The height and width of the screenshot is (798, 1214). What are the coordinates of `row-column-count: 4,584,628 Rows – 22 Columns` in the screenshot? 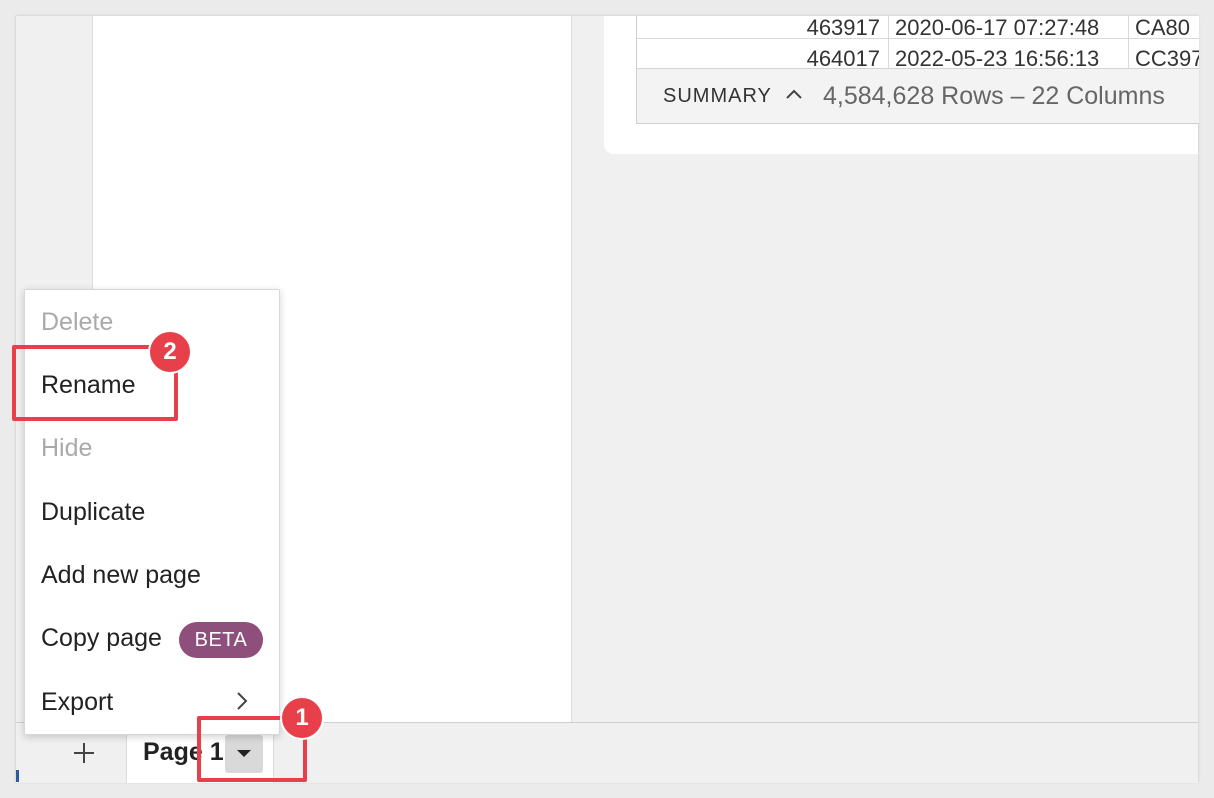 It's located at (994, 96).